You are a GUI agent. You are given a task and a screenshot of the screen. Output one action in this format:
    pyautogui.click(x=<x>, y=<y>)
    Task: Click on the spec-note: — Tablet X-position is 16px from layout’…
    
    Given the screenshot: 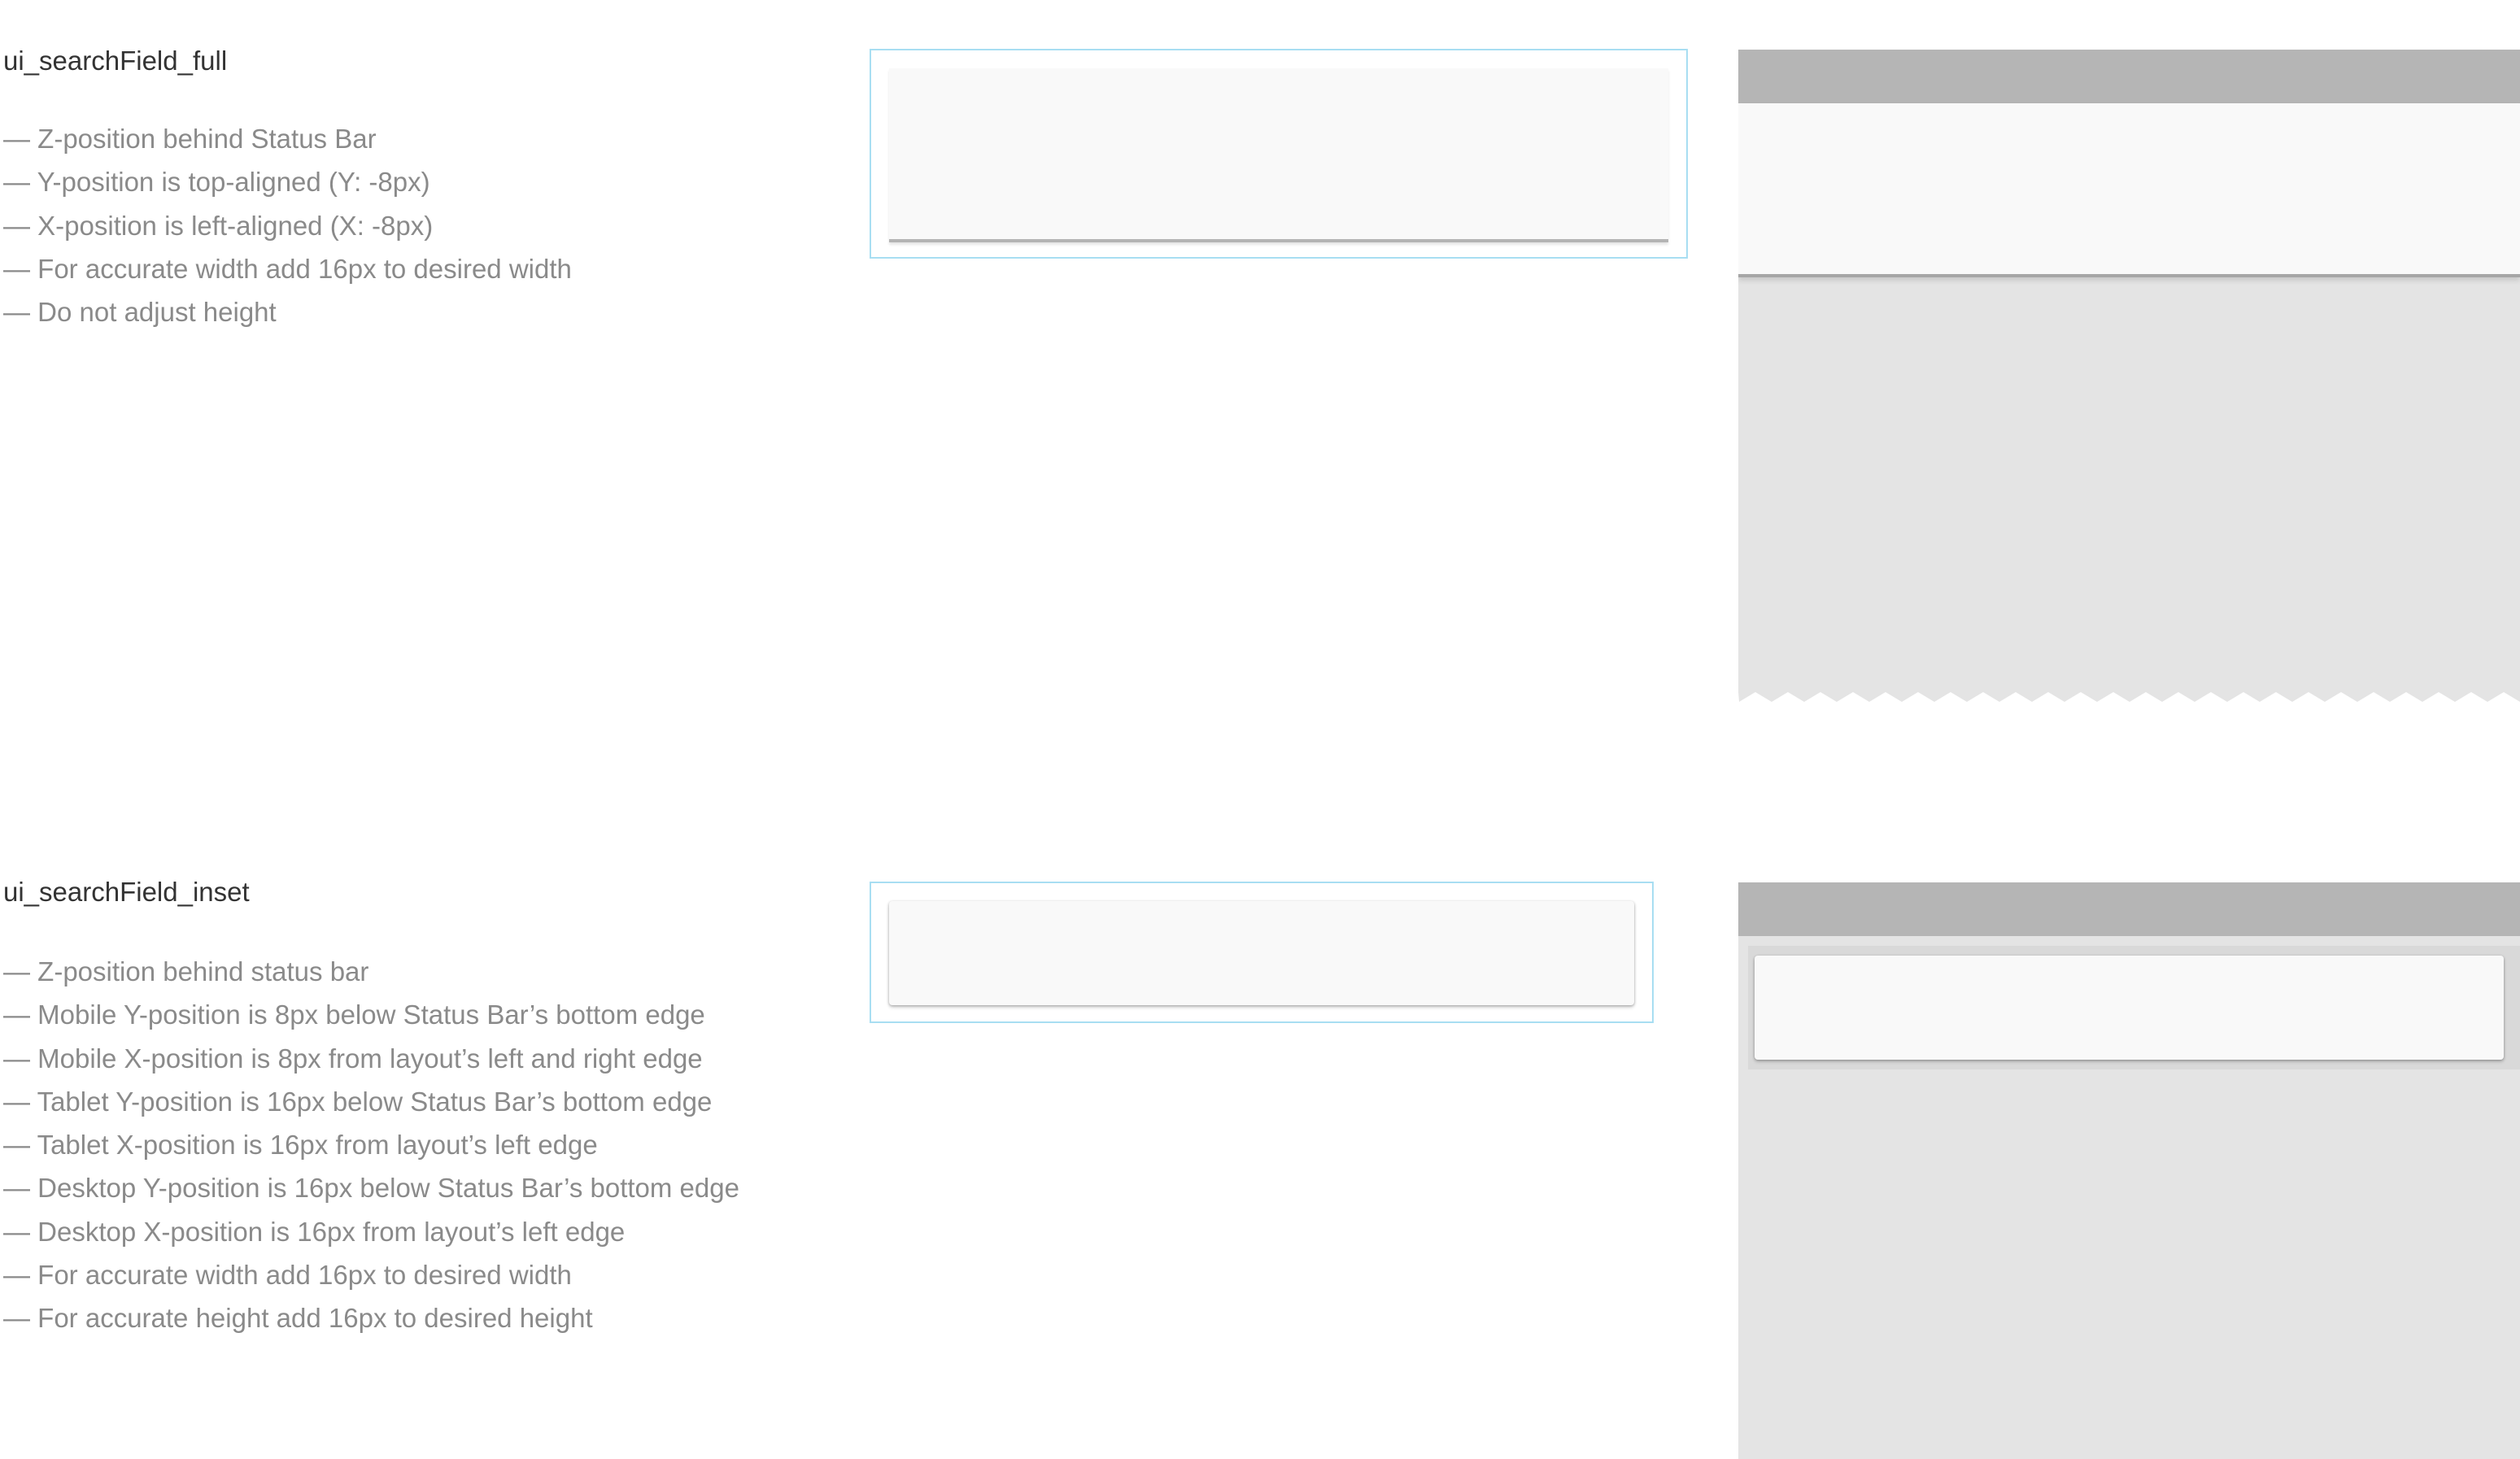 What is the action you would take?
    pyautogui.click(x=300, y=1146)
    